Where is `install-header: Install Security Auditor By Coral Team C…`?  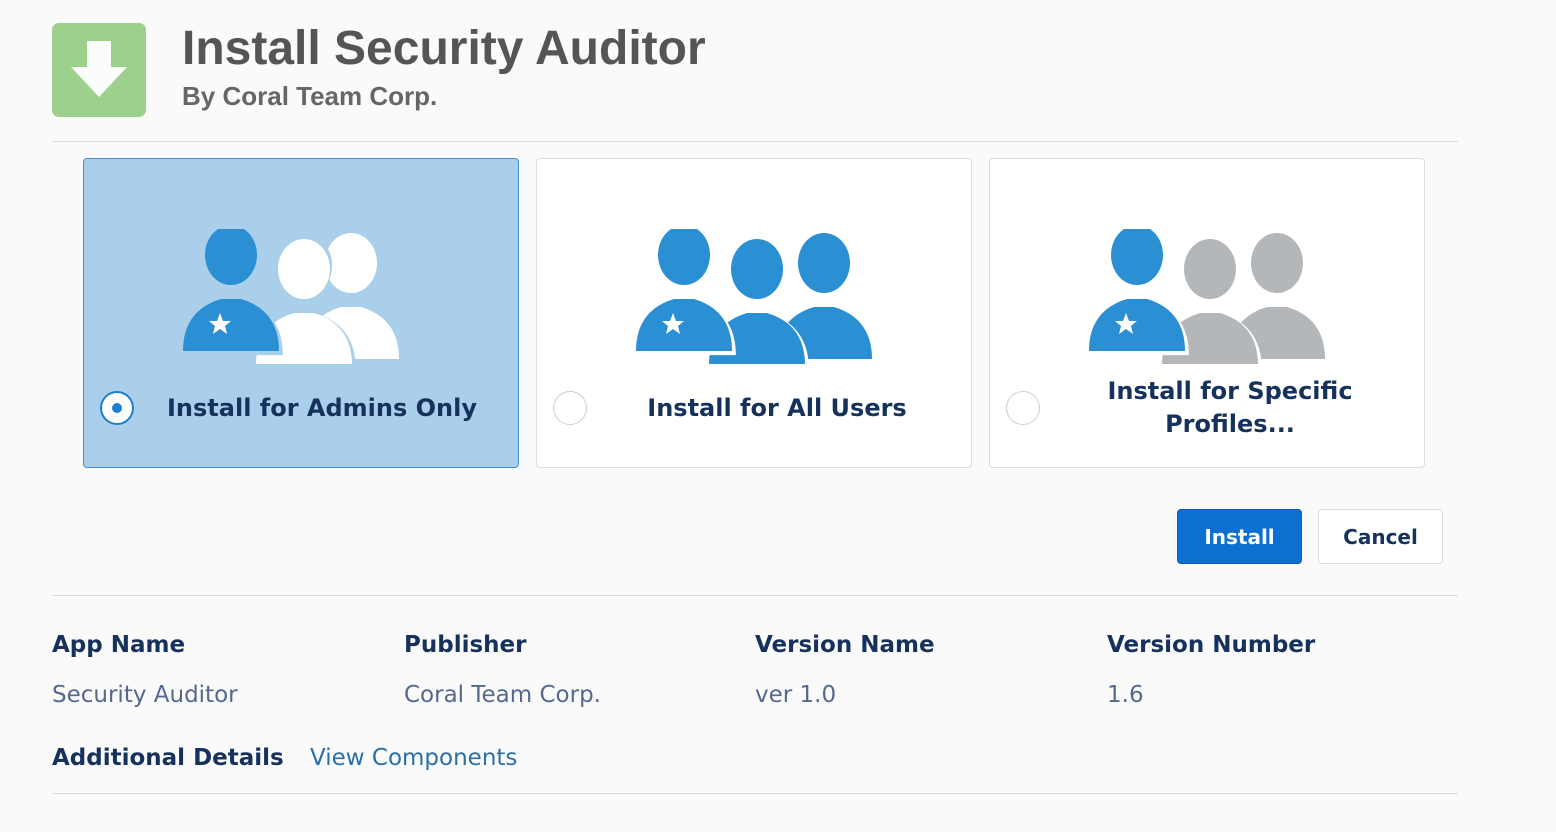
install-header: Install Security Auditor By Coral Team C… is located at coordinates (752, 69).